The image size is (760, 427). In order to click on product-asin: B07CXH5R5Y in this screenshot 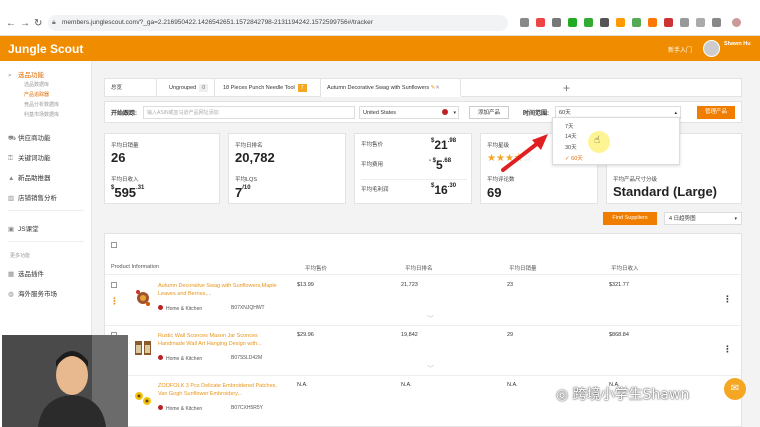, I will do `click(247, 408)`.